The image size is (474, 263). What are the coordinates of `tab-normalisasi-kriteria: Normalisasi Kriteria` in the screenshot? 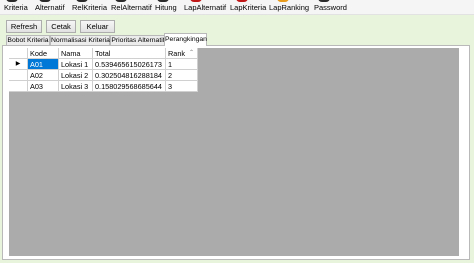 It's located at (80, 40).